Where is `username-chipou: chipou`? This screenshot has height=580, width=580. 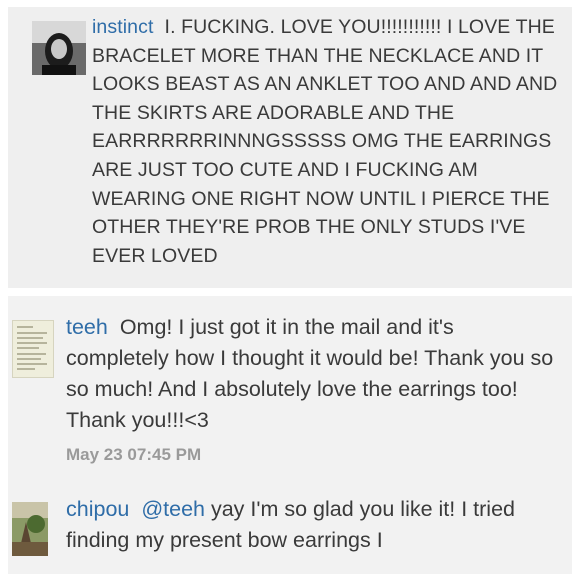
username-chipou: chipou is located at coordinates (97, 509).